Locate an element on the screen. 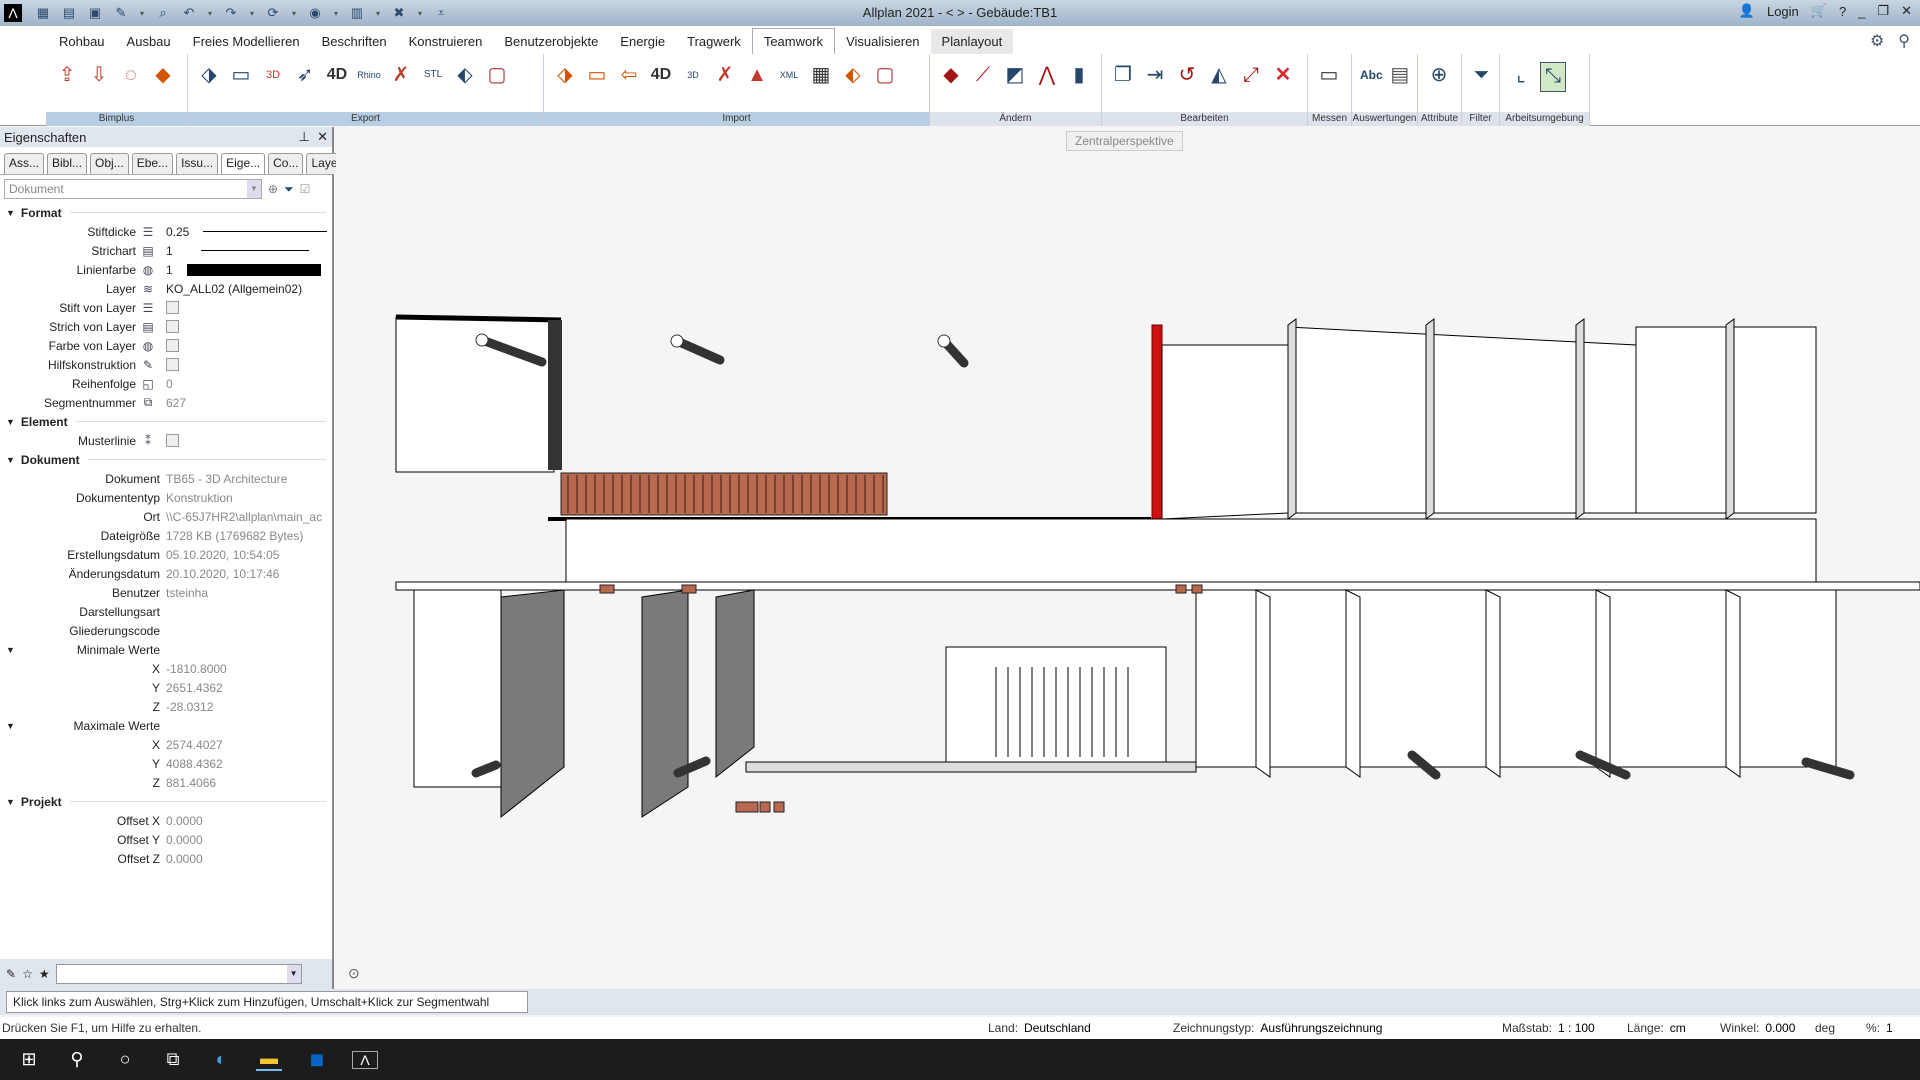 This screenshot has height=1080, width=1920. edge-icon: ◐ is located at coordinates (221, 1059).